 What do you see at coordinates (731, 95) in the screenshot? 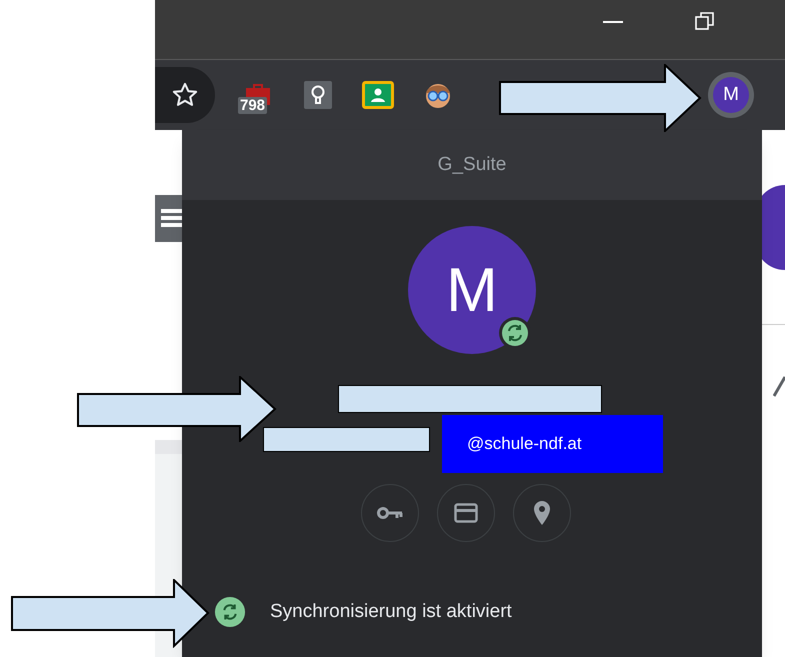
I see `profile-avatar-button: M` at bounding box center [731, 95].